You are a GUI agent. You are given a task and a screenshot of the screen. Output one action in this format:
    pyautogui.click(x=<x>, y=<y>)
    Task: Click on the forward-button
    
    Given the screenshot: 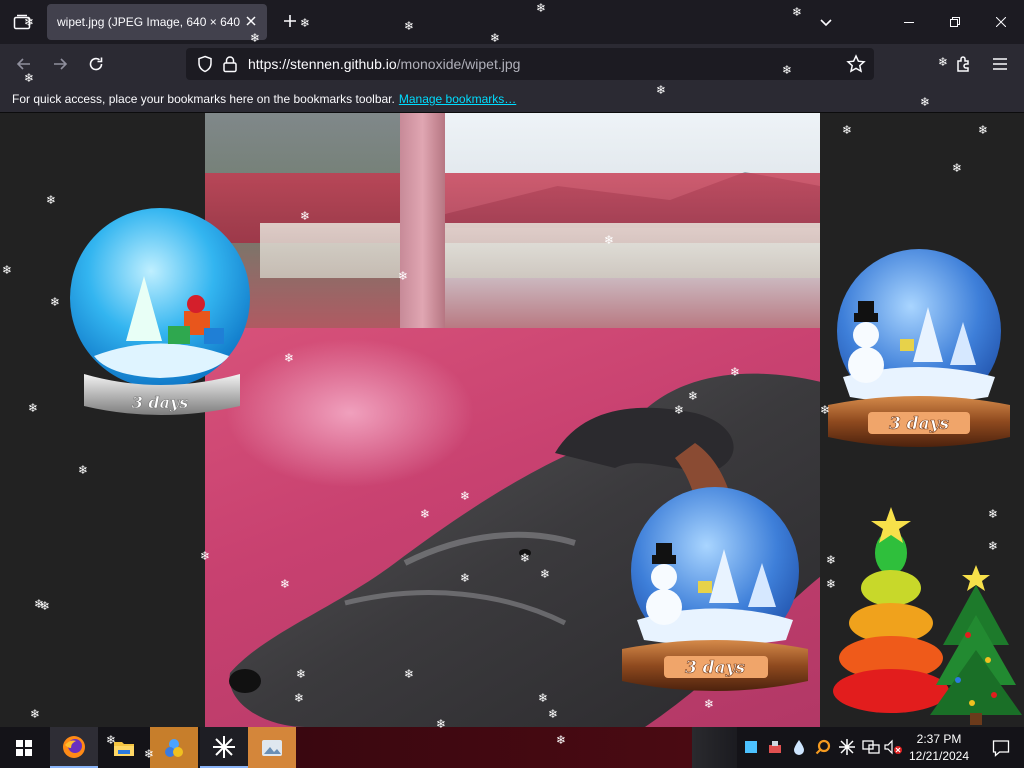 What is the action you would take?
    pyautogui.click(x=60, y=64)
    